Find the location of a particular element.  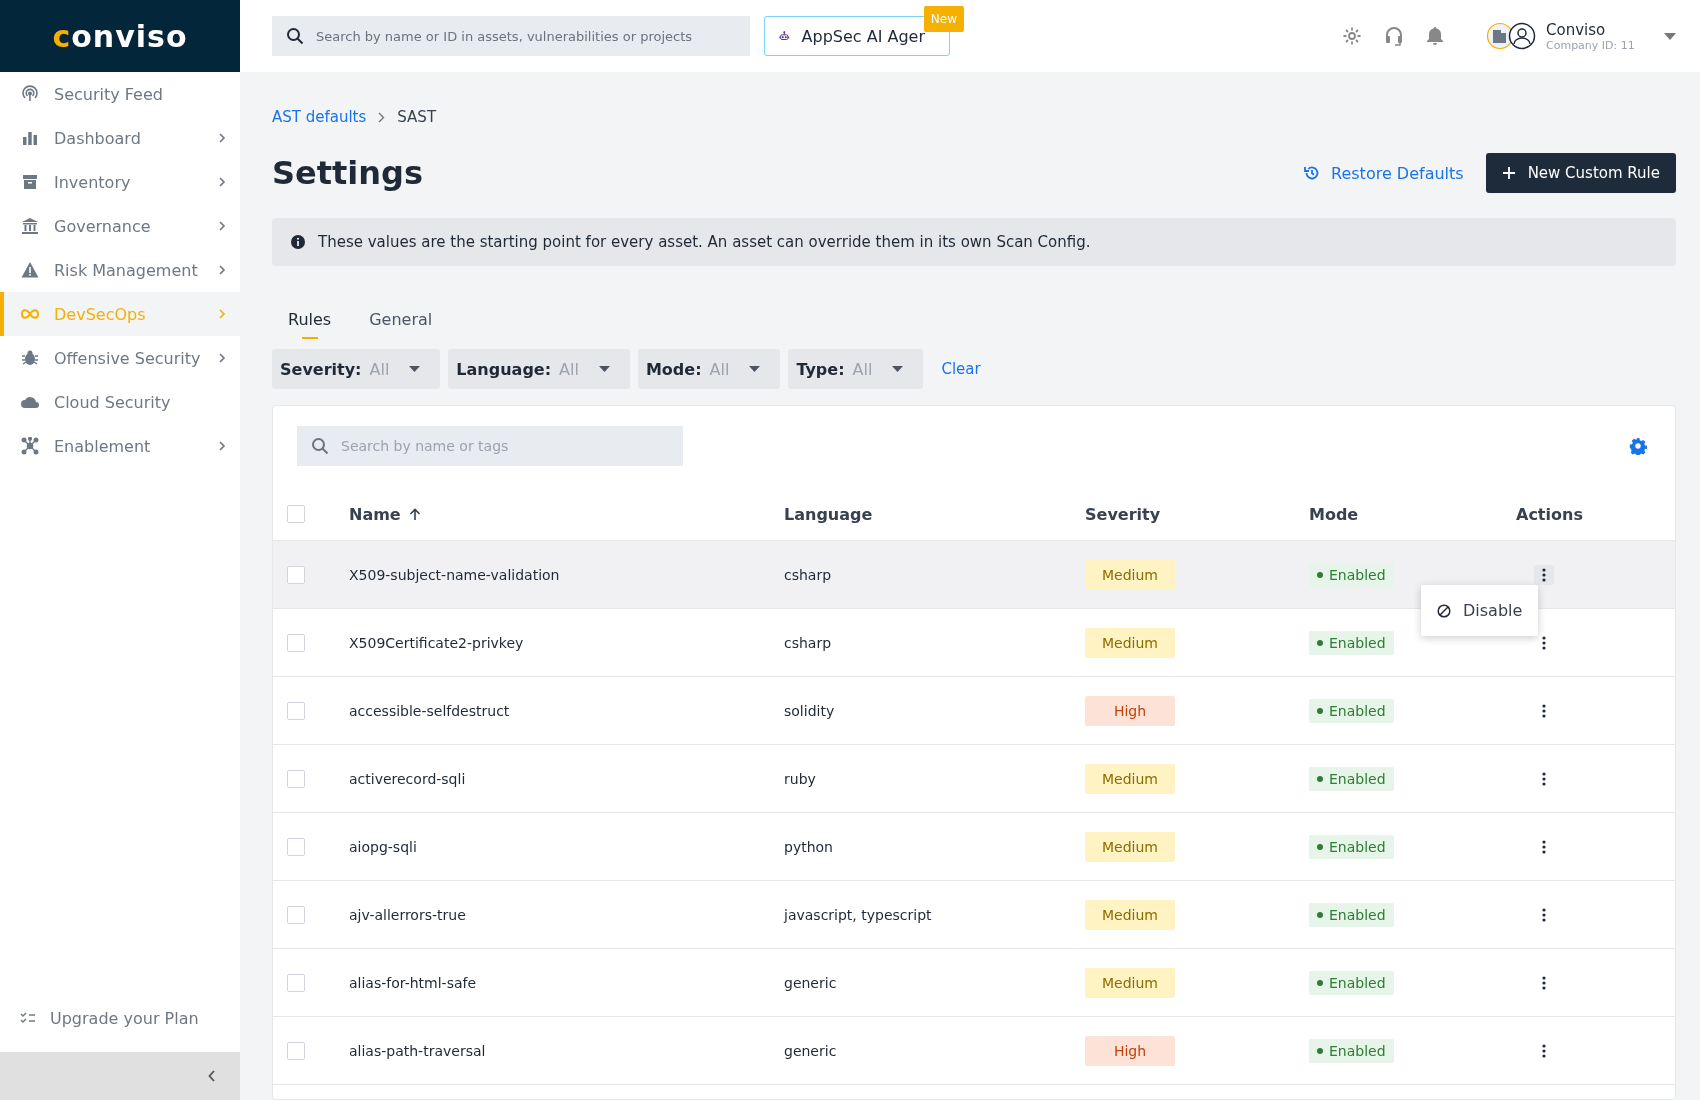

table-row: alias-path-traversal generic High Enabled is located at coordinates (974, 1050).